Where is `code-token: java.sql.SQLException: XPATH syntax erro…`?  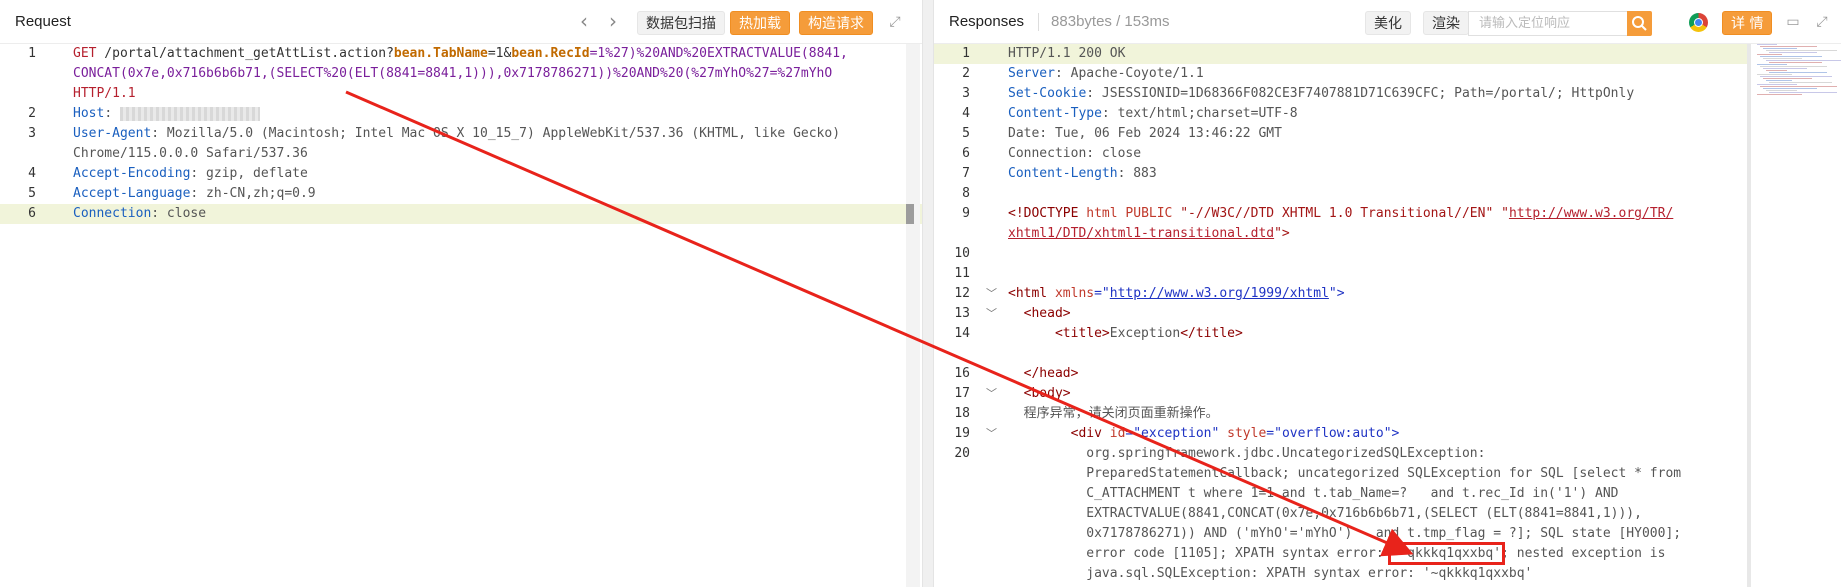 code-token: java.sql.SQLException: XPATH syntax erro… is located at coordinates (1270, 573).